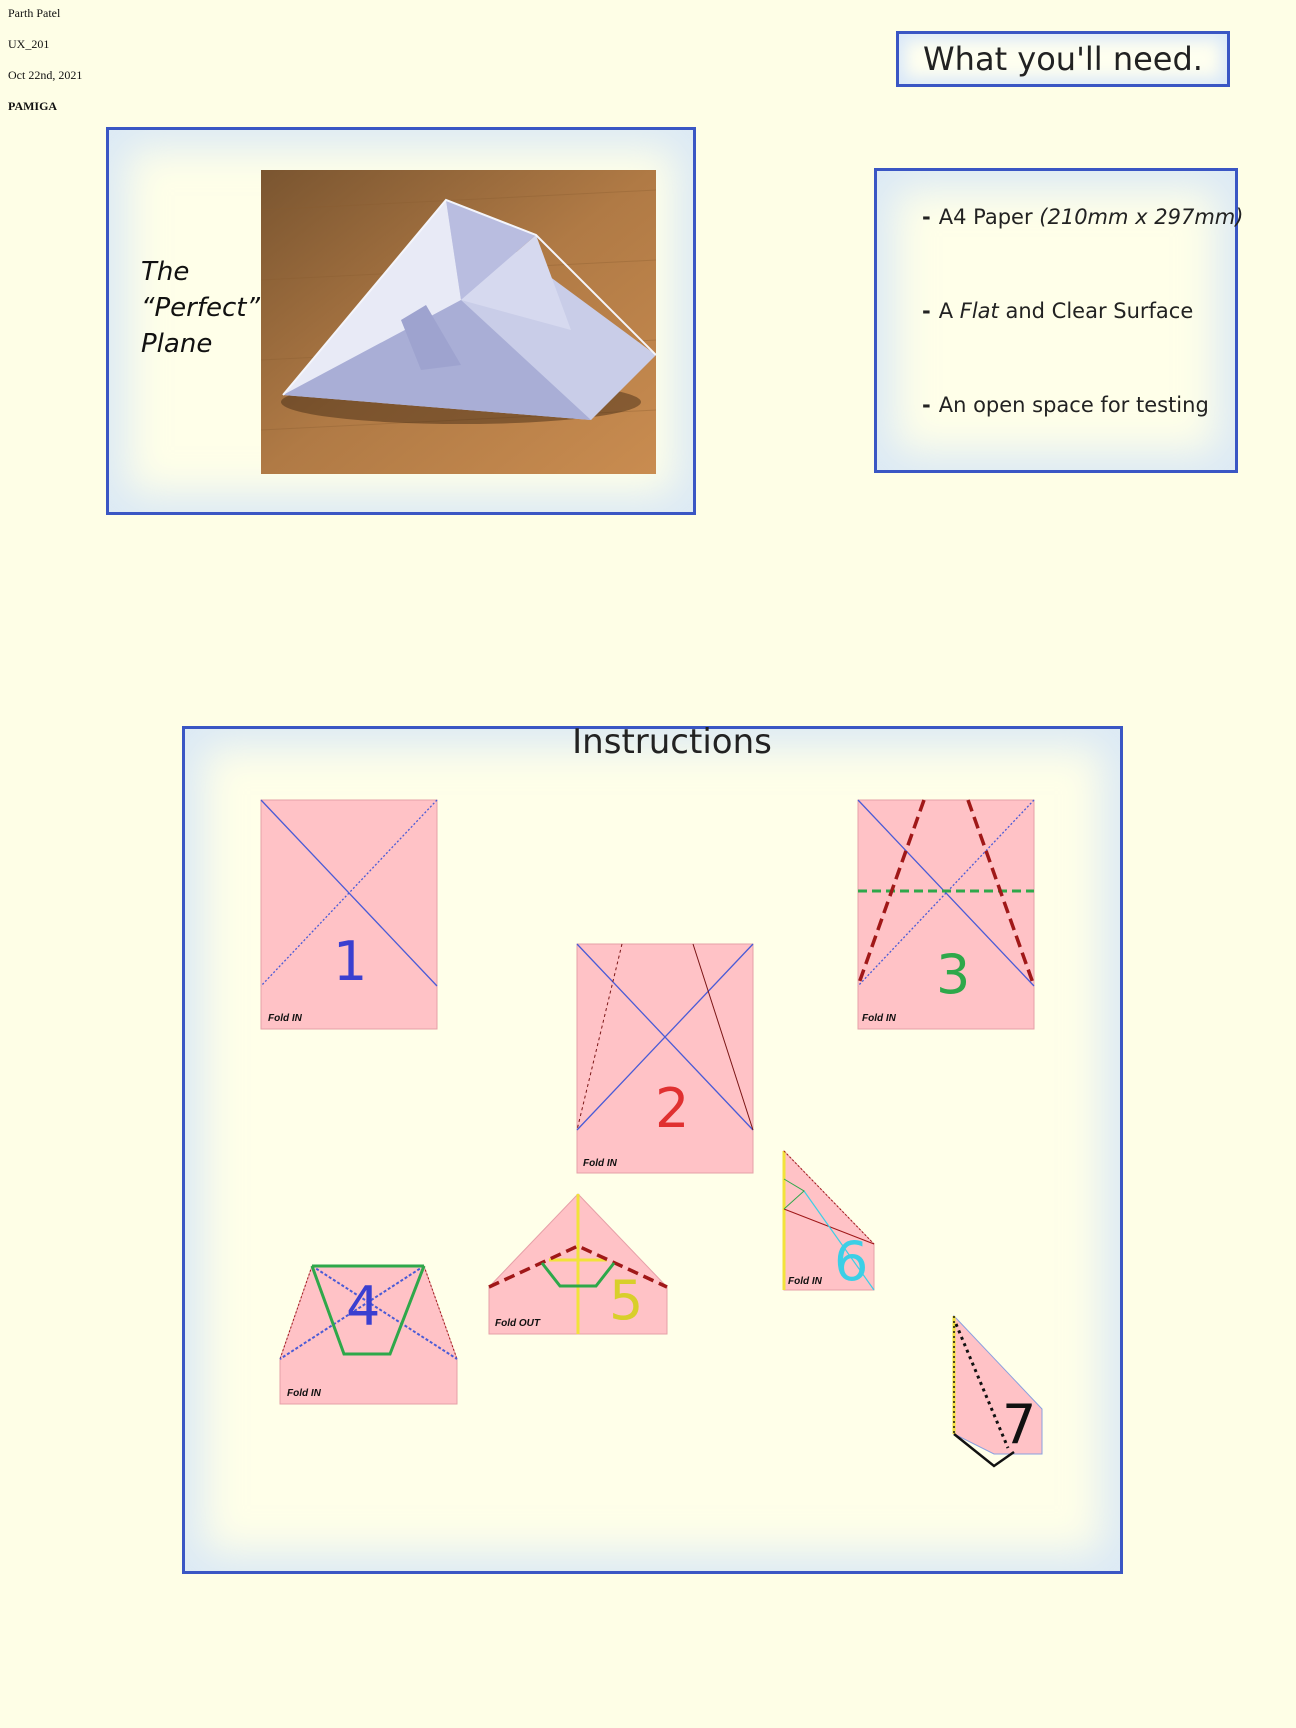 This screenshot has width=1296, height=1728. What do you see at coordinates (949, 311) in the screenshot?
I see `need-item-text: A` at bounding box center [949, 311].